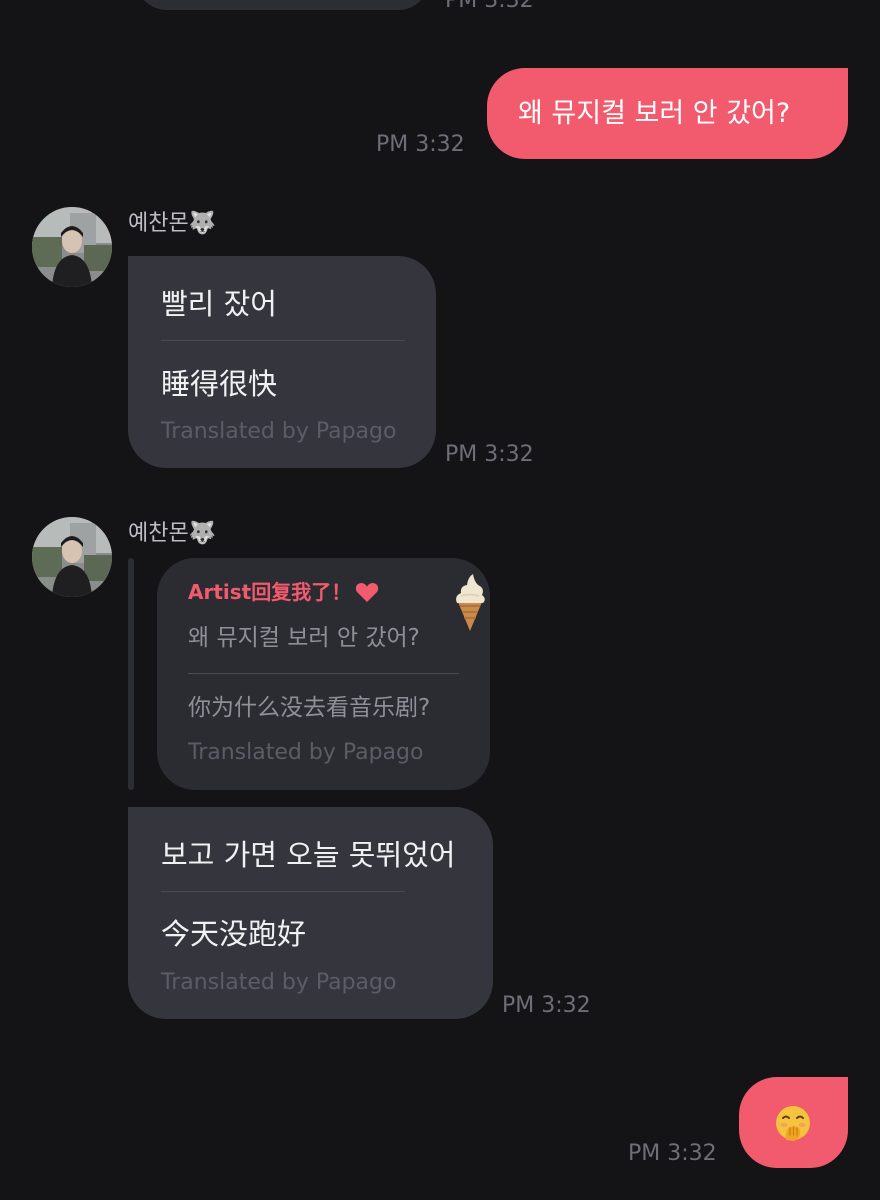 The height and width of the screenshot is (1200, 880). I want to click on hand-over-mouth-emoji-icon, so click(793, 1123).